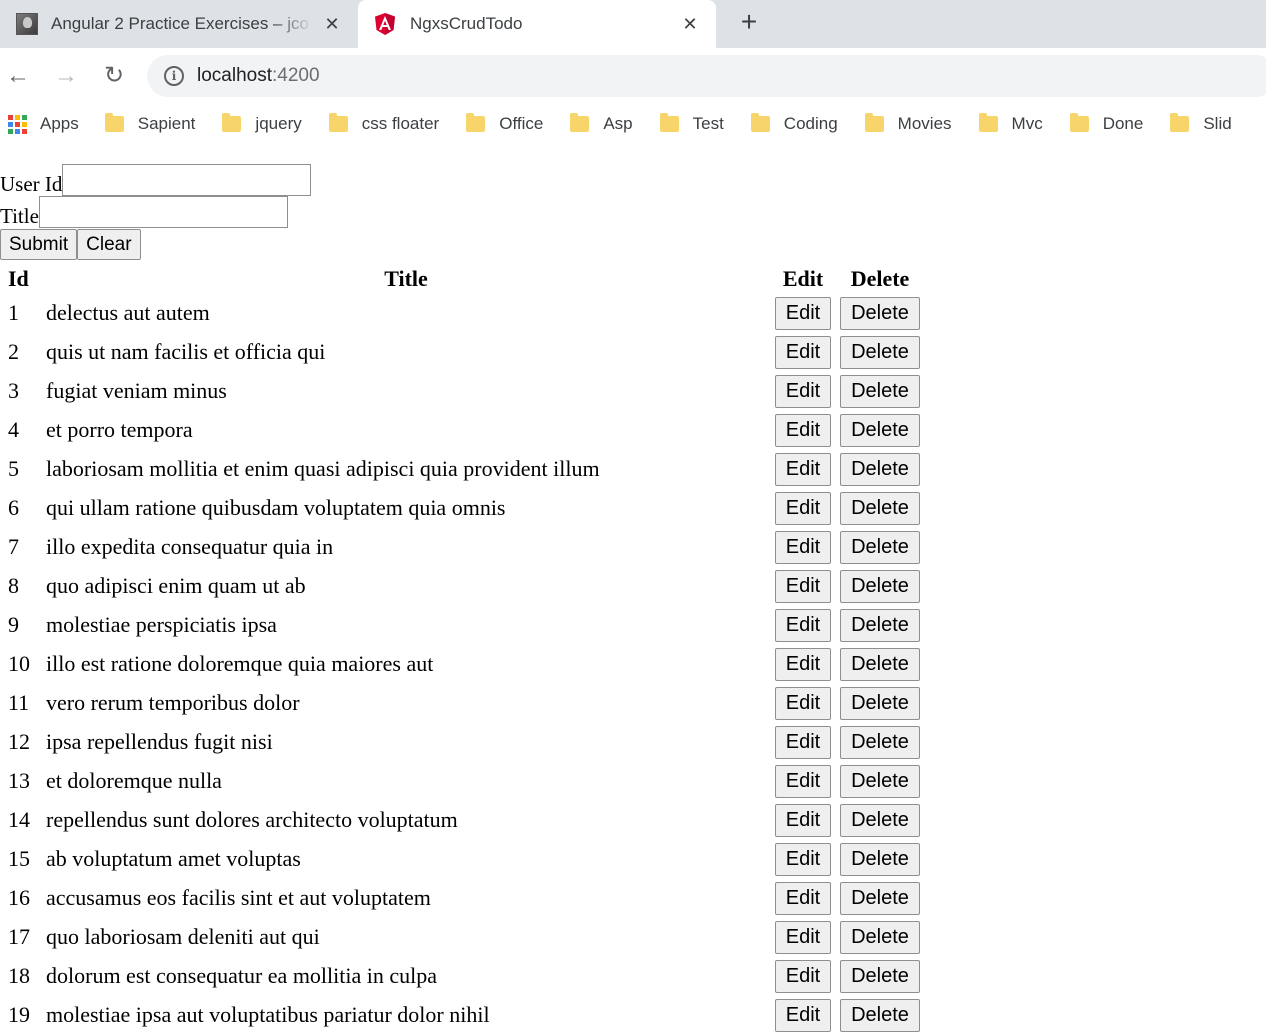 The height and width of the screenshot is (1036, 1266). What do you see at coordinates (178, 24) in the screenshot?
I see `tab-angular-practice: Angular 2 Practice Exercises – jco ✕` at bounding box center [178, 24].